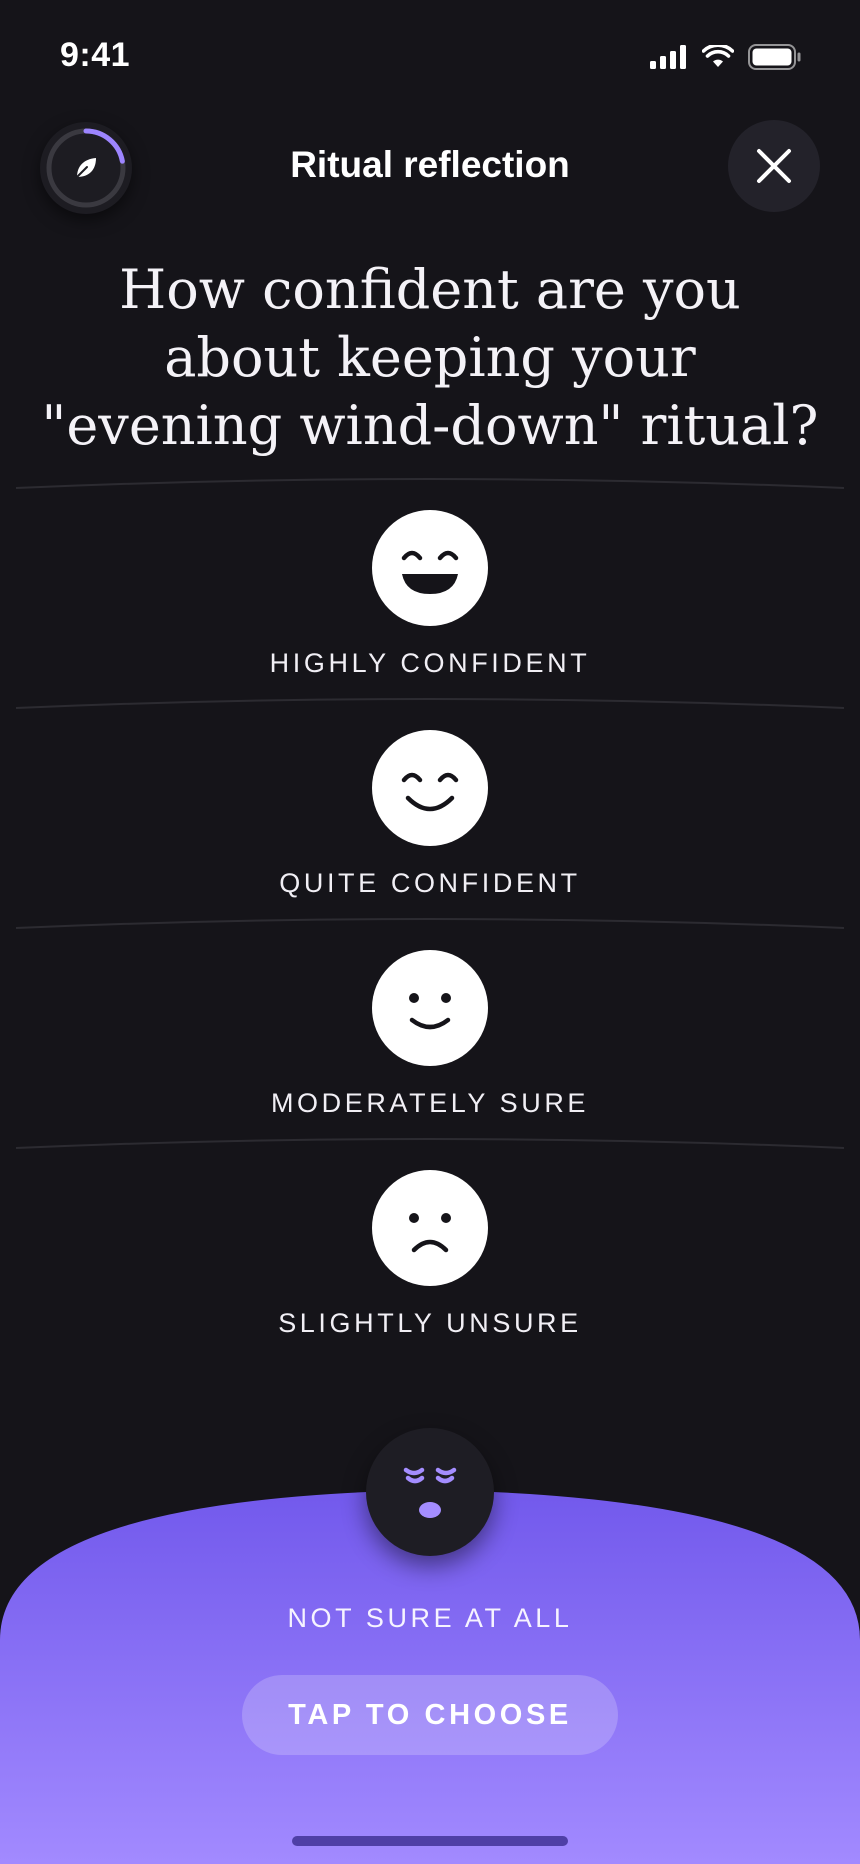 The height and width of the screenshot is (1864, 860). I want to click on worried-face-icon, so click(430, 1492).